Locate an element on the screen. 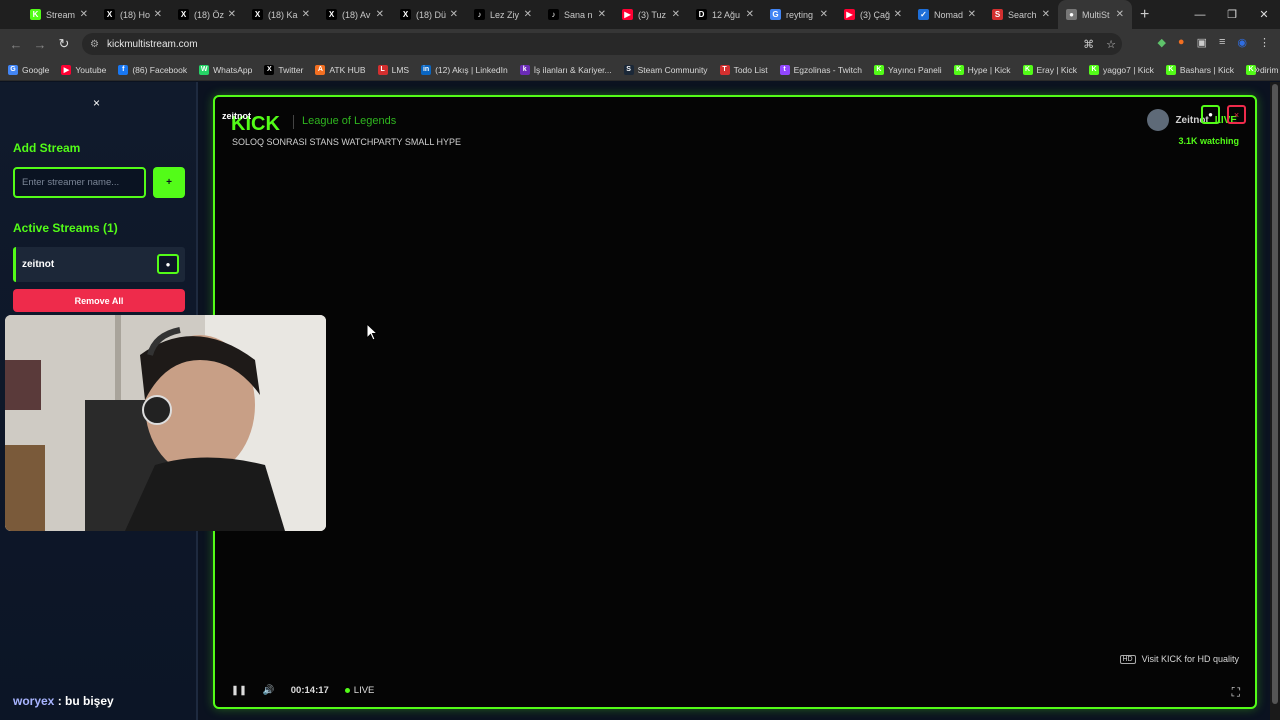 The image size is (1280, 720). bookmark-item: K Hype | Kick is located at coordinates (982, 69).